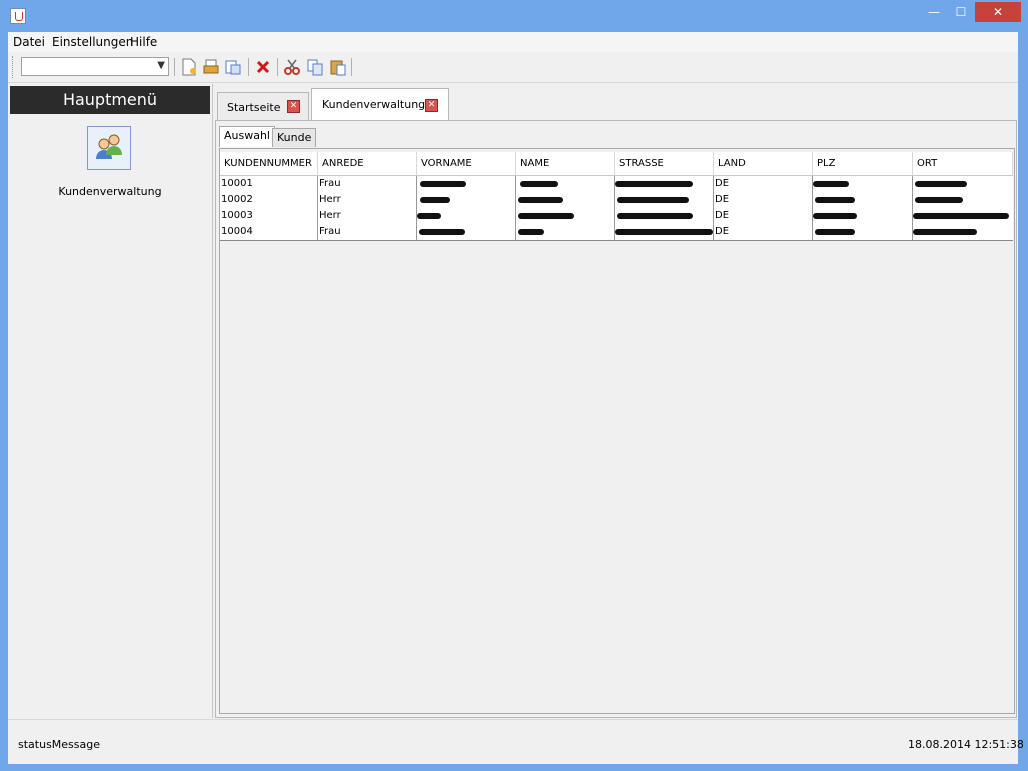  Describe the element at coordinates (315, 67) in the screenshot. I see `copy-icon` at that location.